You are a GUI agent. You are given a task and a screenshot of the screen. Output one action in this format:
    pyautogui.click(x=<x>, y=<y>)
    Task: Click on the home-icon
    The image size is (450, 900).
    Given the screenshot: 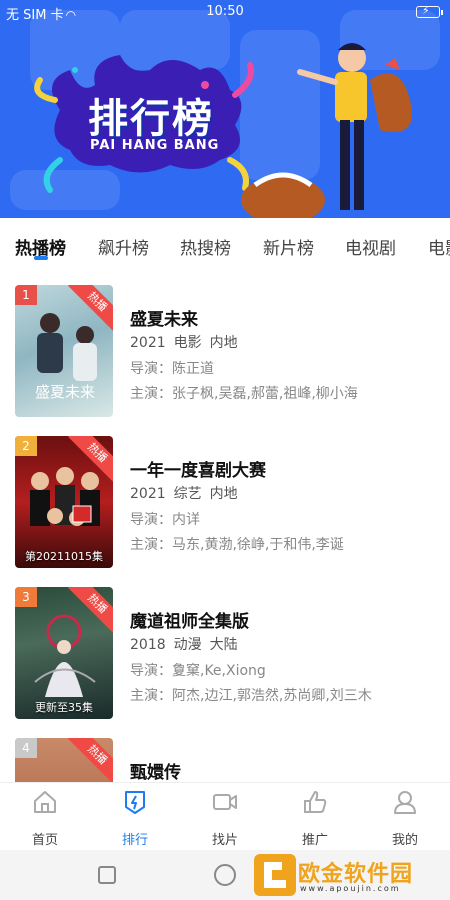 What is the action you would take?
    pyautogui.click(x=45, y=802)
    